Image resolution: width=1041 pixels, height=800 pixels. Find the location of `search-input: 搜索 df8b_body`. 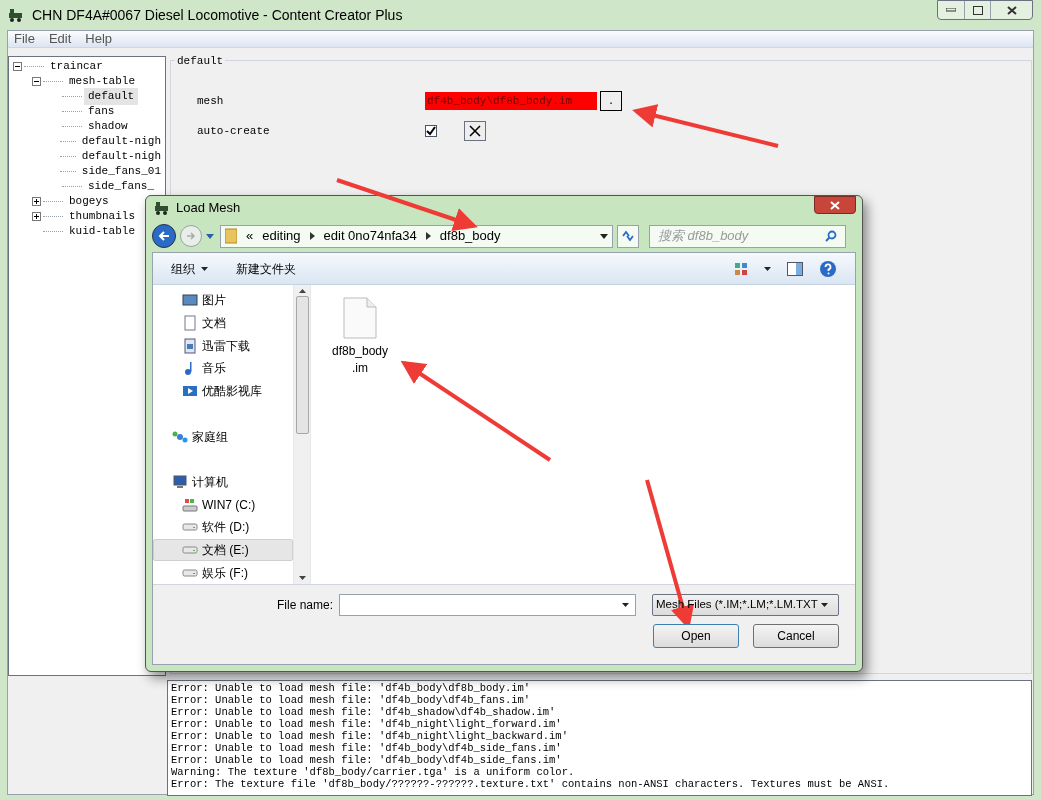

search-input: 搜索 df8b_body is located at coordinates (741, 236).